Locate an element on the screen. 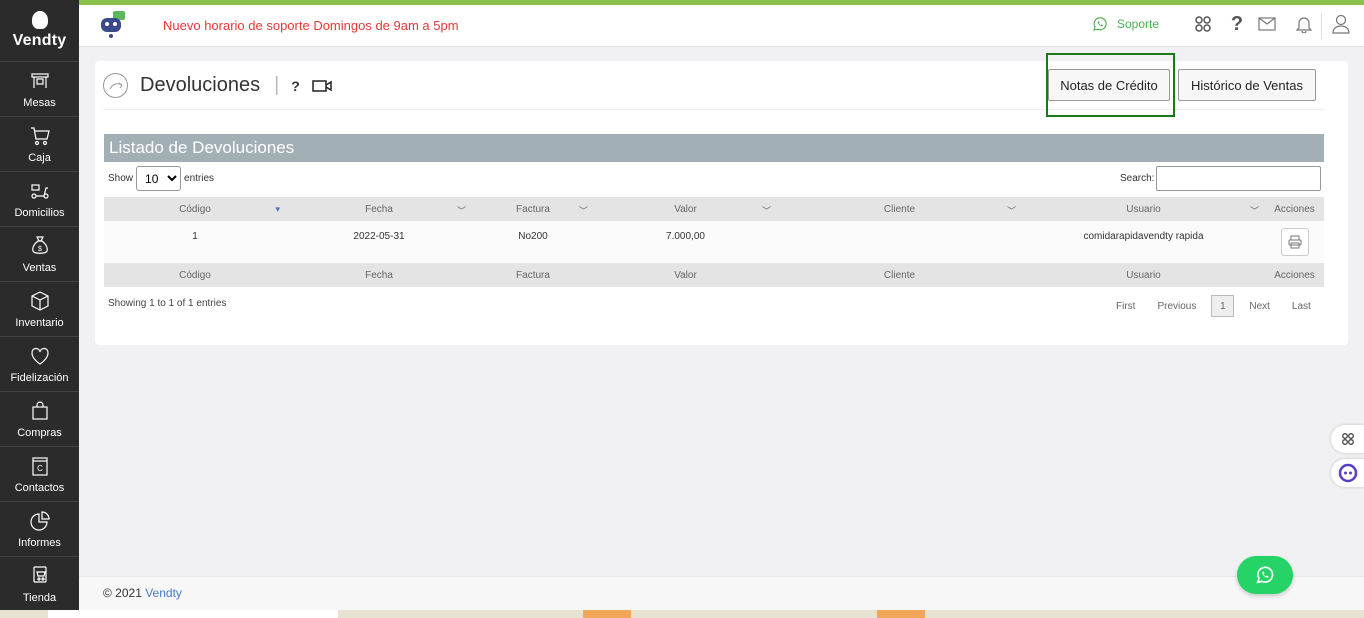 The height and width of the screenshot is (618, 1364). printer-icon is located at coordinates (1294, 242).